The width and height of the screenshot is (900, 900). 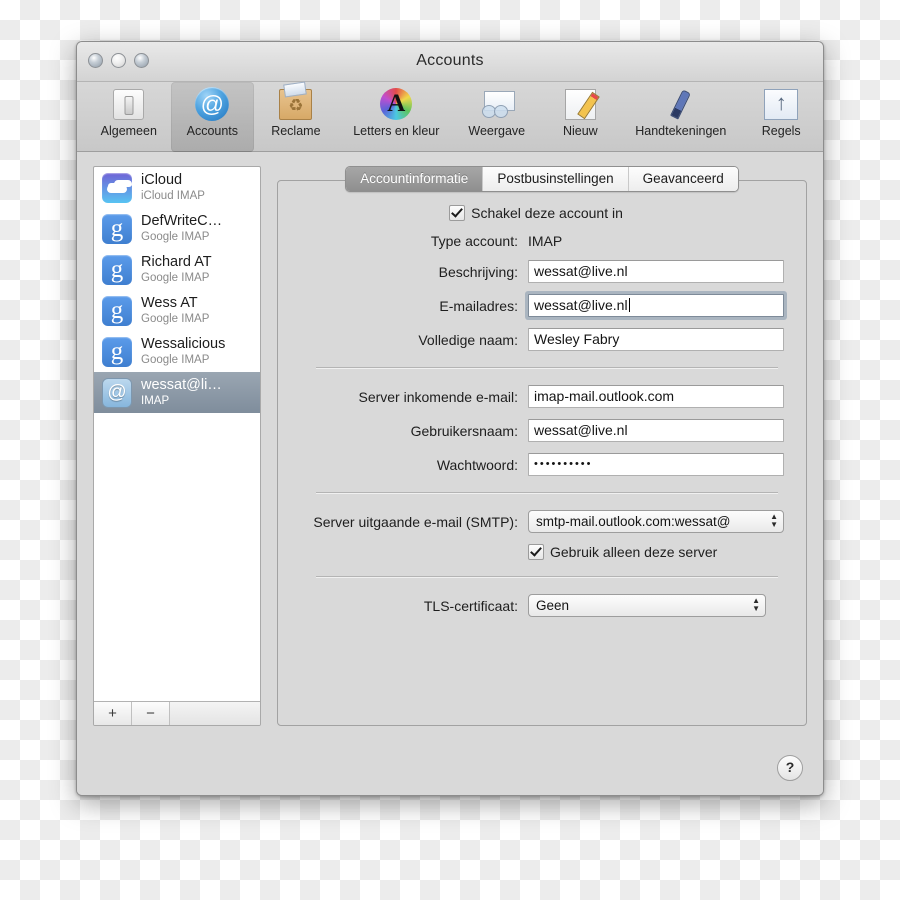 What do you see at coordinates (113, 713) in the screenshot?
I see `add-account-button: +` at bounding box center [113, 713].